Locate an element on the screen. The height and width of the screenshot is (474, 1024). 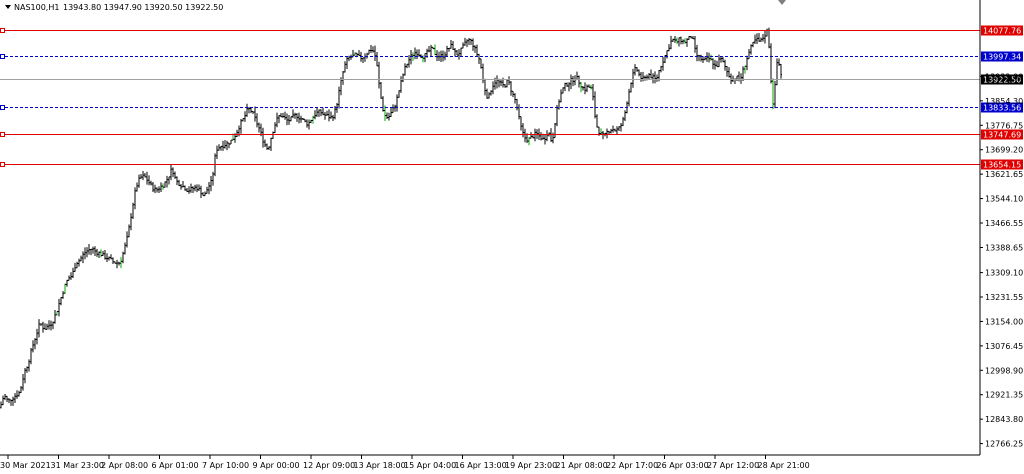
time-tick-label: 6 Apr 01:00 is located at coordinates (175, 465).